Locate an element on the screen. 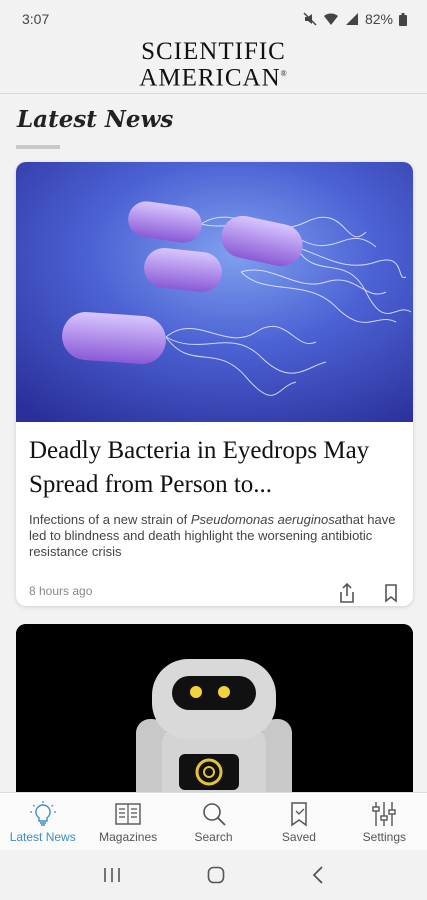 This screenshot has width=427, height=900. nav-saved: Saved is located at coordinates (298, 821).